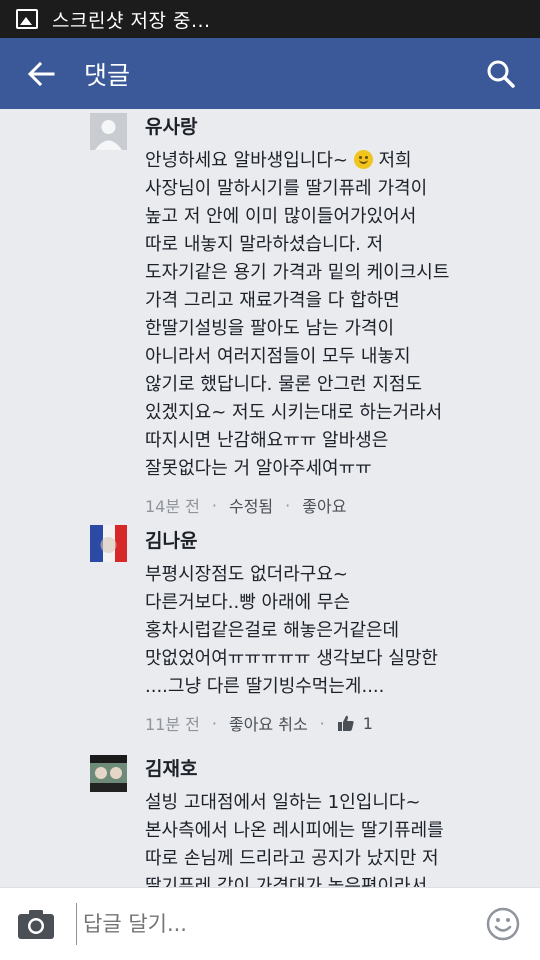 The width and height of the screenshot is (540, 960). What do you see at coordinates (107, 75) in the screenshot?
I see `page-title: 댓글` at bounding box center [107, 75].